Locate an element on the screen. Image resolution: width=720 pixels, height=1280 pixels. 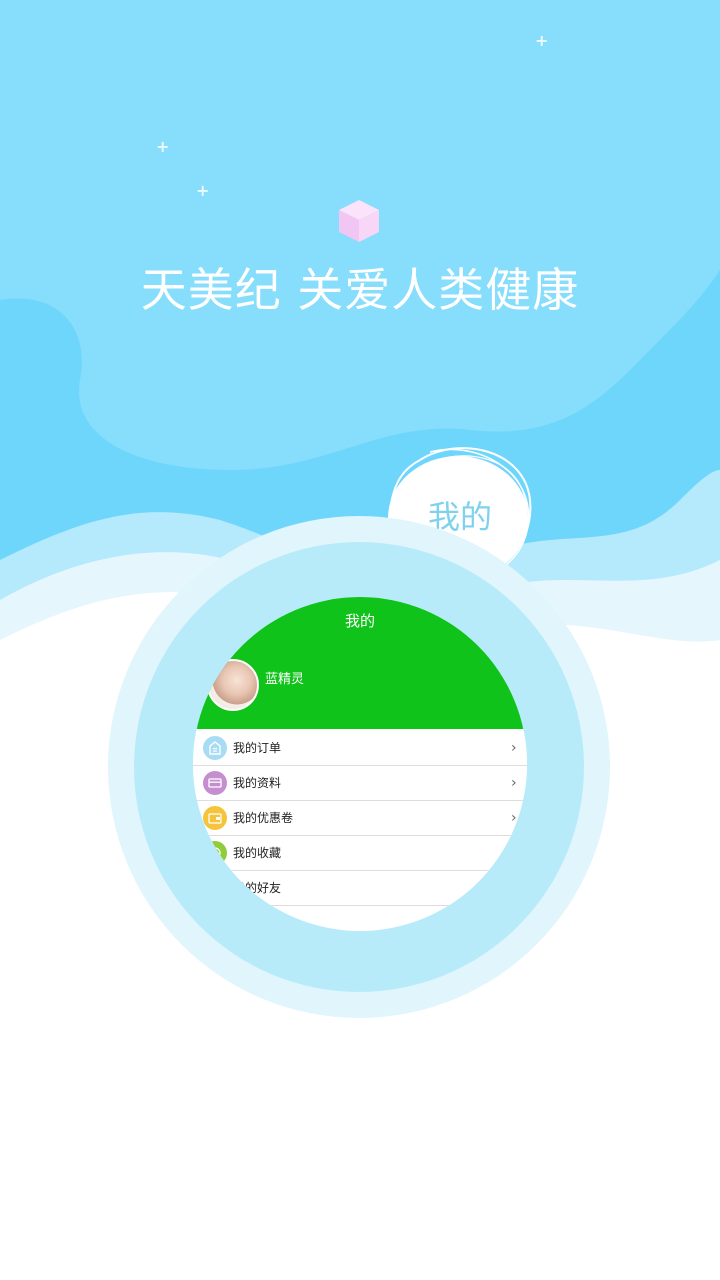
menu-label: 我的优惠卷 is located at coordinates (263, 818).